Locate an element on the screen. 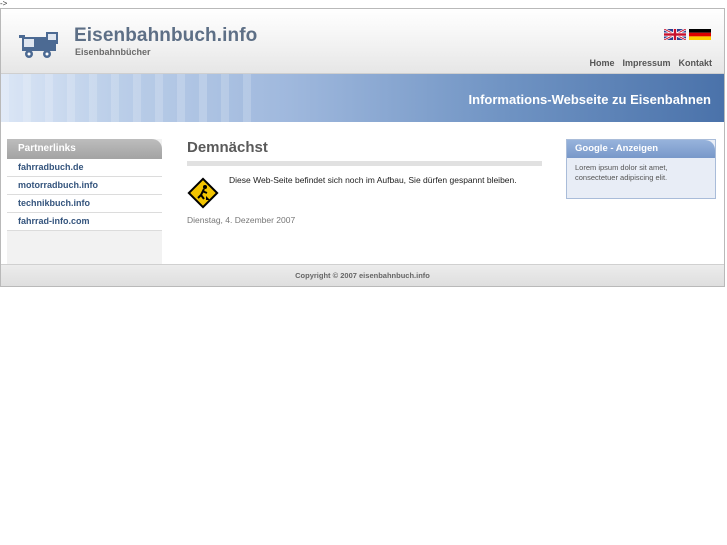 Image resolution: width=727 pixels, height=545 pixels. copyright-text: Copyright © 2007 eisenbahnbuch.info is located at coordinates (362, 275).